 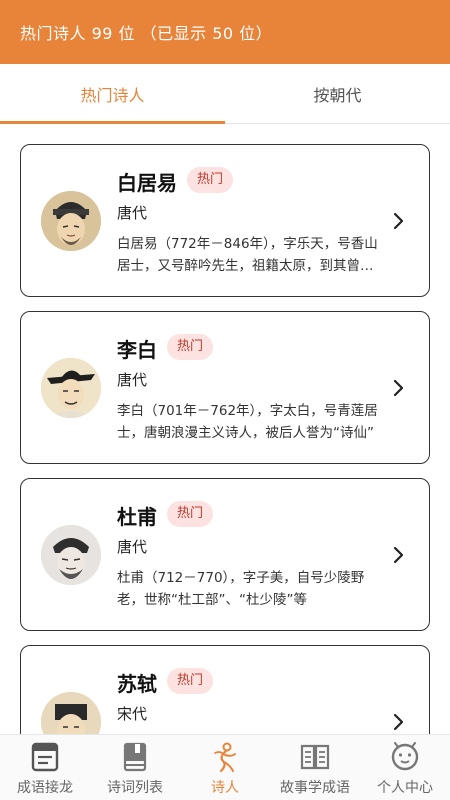 I want to click on open-book-icon, so click(x=315, y=757).